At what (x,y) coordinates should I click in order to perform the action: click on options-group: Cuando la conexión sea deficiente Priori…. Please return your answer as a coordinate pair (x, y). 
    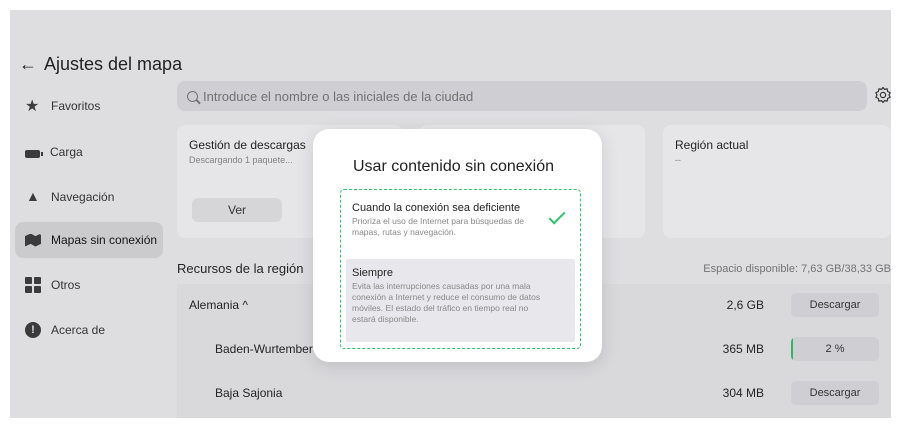
    Looking at the image, I should click on (460, 269).